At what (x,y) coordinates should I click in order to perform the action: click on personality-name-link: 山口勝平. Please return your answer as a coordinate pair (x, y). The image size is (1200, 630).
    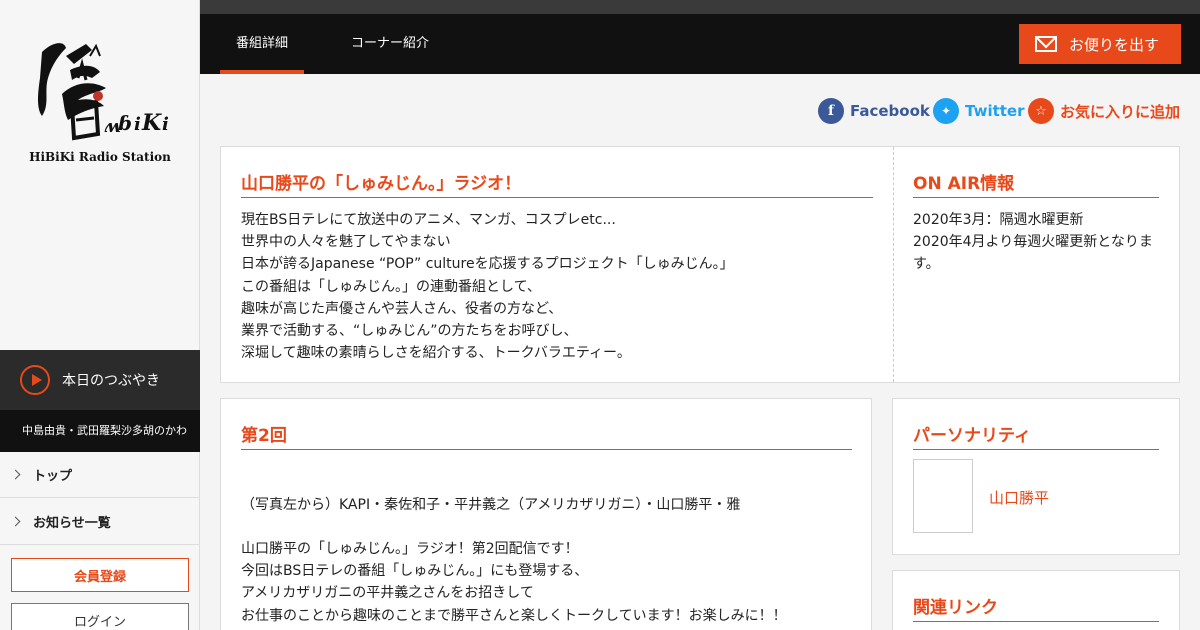
    Looking at the image, I should click on (1019, 497).